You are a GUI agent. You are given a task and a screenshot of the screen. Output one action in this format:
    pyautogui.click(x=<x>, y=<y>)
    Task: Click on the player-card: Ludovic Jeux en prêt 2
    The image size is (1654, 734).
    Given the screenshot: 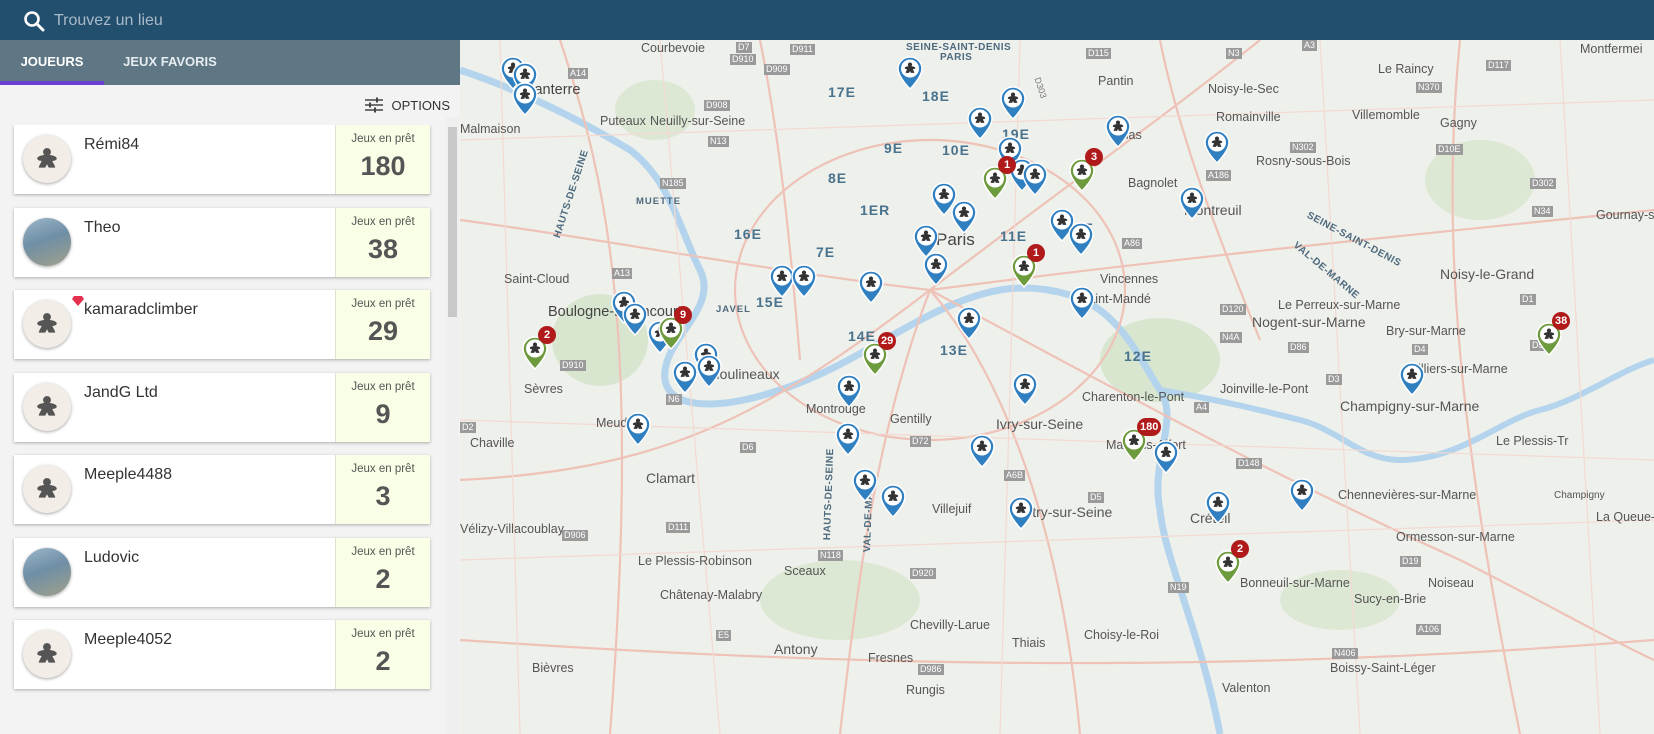 What is the action you would take?
    pyautogui.click(x=222, y=572)
    